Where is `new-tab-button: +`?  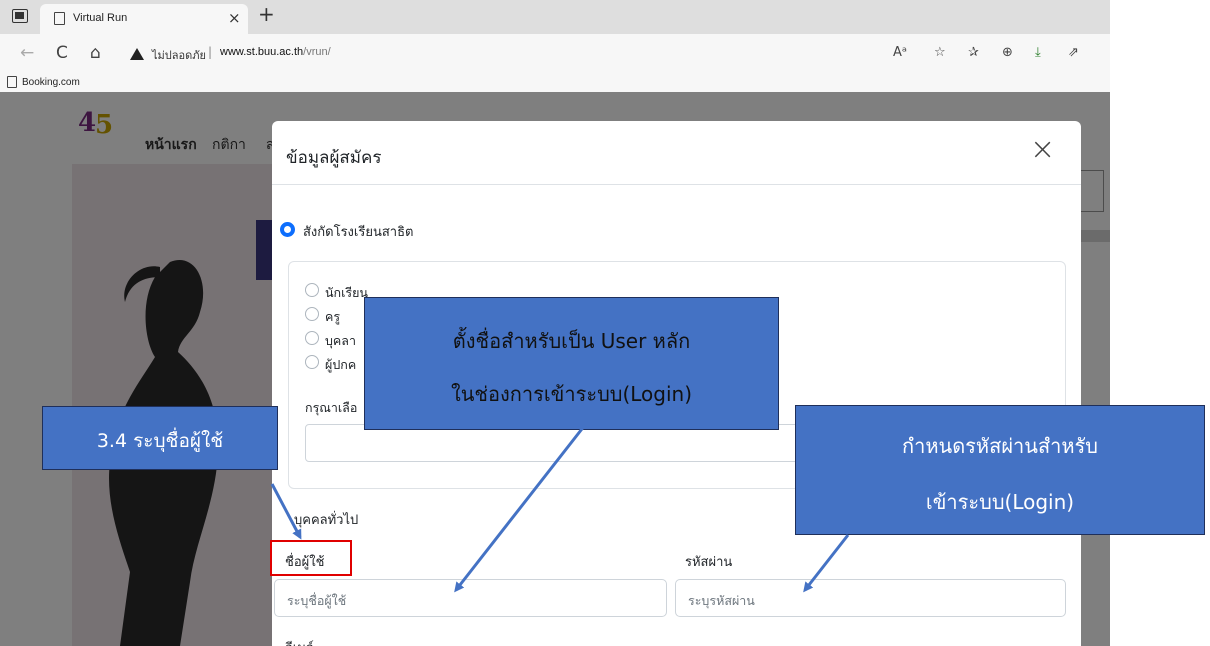 new-tab-button: + is located at coordinates (266, 14).